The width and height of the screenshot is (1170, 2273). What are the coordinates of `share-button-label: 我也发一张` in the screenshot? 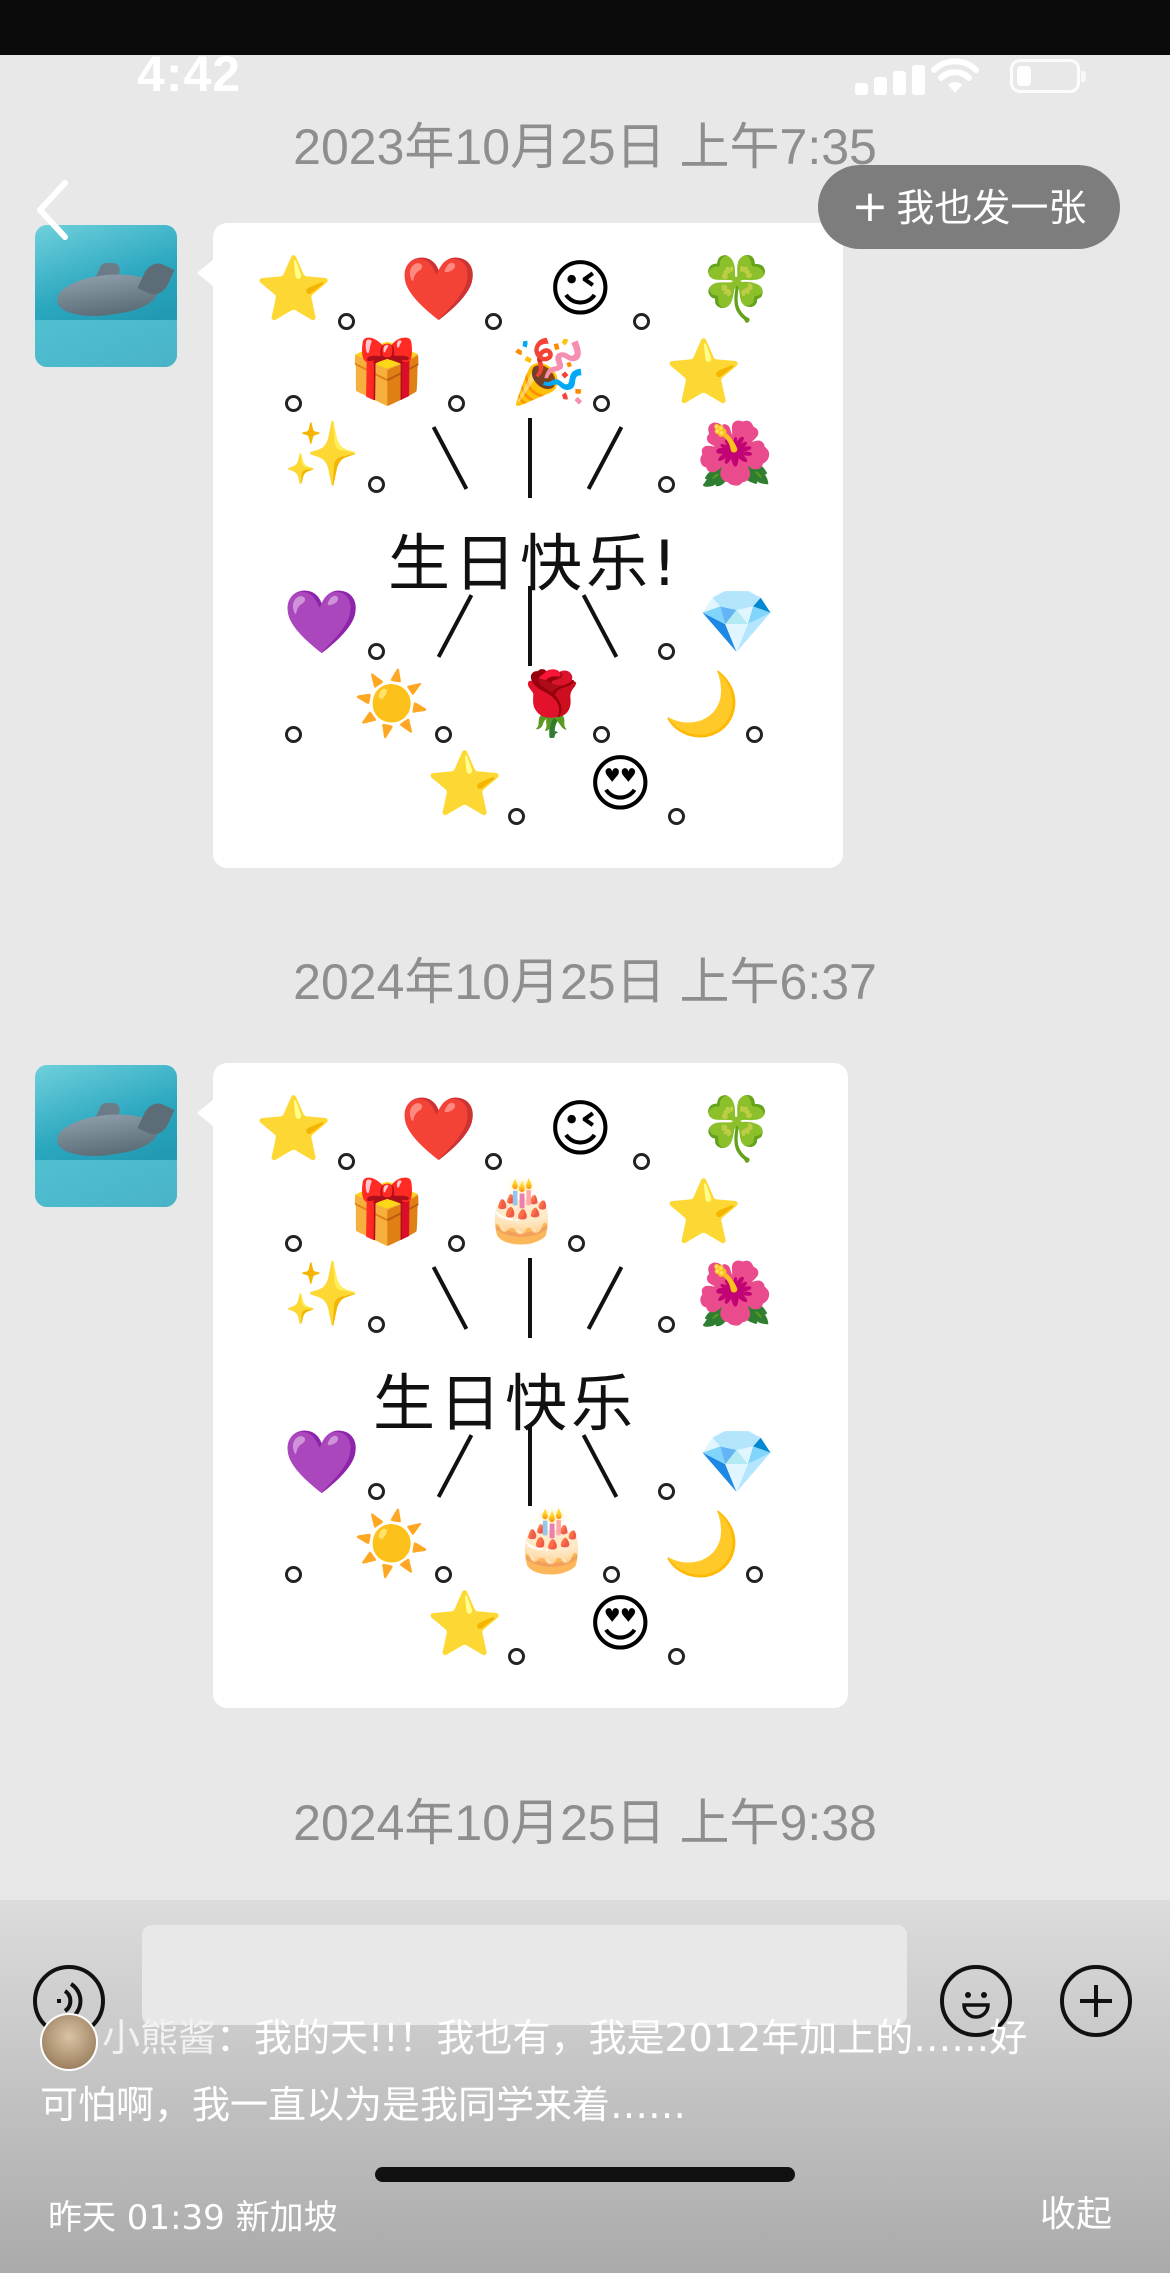 It's located at (991, 208).